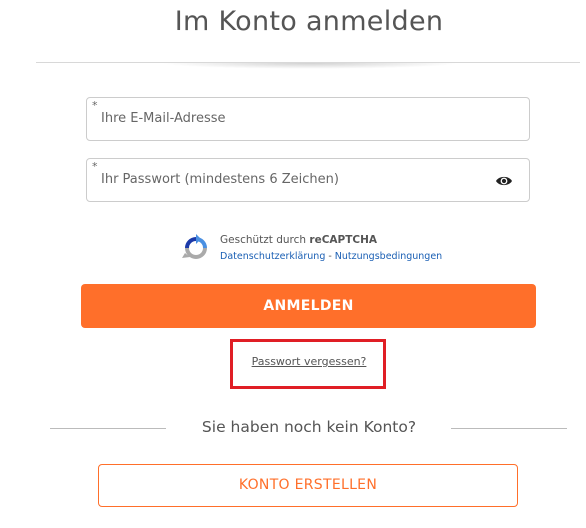 This screenshot has height=528, width=586. Describe the element at coordinates (310, 66) in the screenshot. I see `title-divider-shadow` at that location.